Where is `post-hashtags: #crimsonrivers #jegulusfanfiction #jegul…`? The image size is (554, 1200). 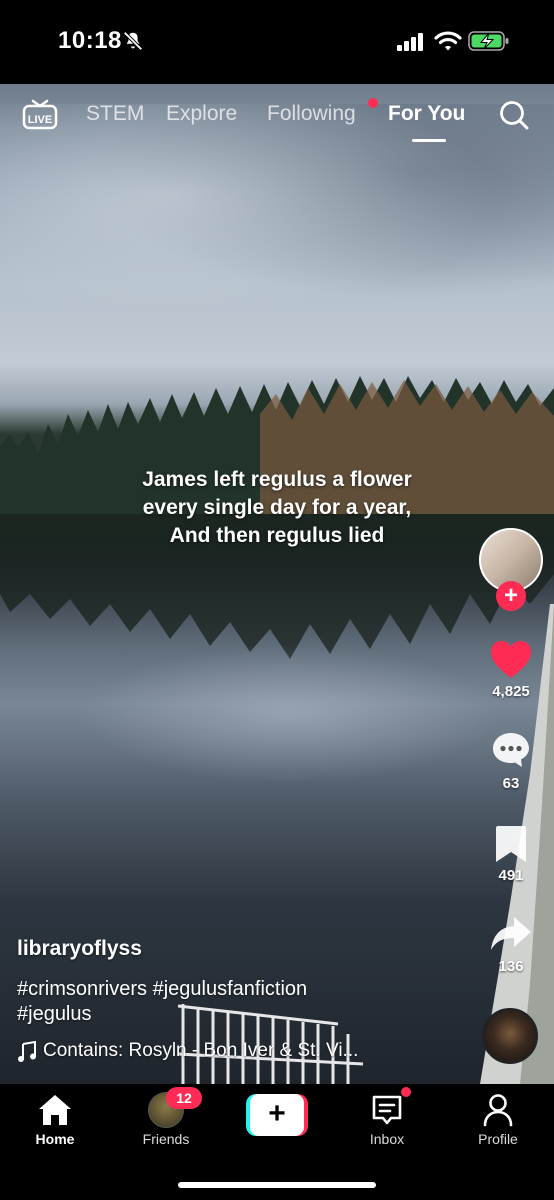 post-hashtags: #crimsonrivers #jegulusfanfiction #jegul… is located at coordinates (162, 1002).